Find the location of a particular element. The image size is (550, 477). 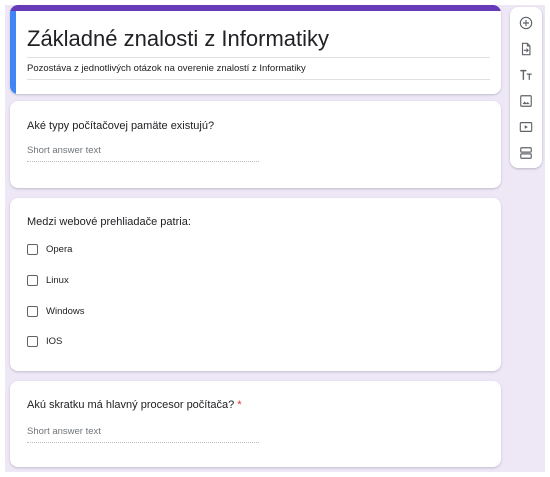

add-section-icon is located at coordinates (526, 153).